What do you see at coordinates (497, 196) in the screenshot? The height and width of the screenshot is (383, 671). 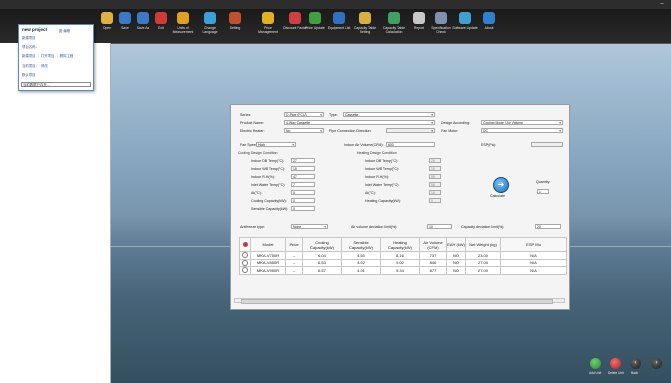 I see `calculate-button-label: Calculate` at bounding box center [497, 196].